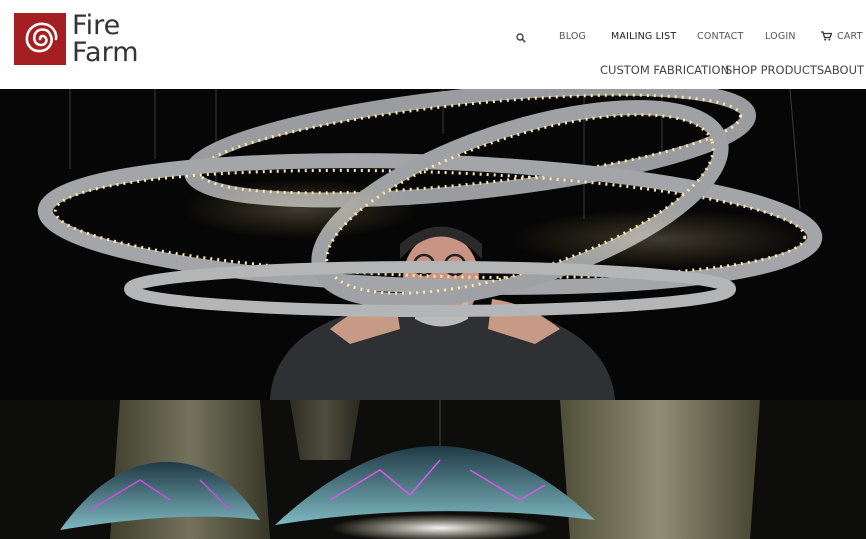  Describe the element at coordinates (720, 36) in the screenshot. I see `nav-contact: CONTACT` at that location.